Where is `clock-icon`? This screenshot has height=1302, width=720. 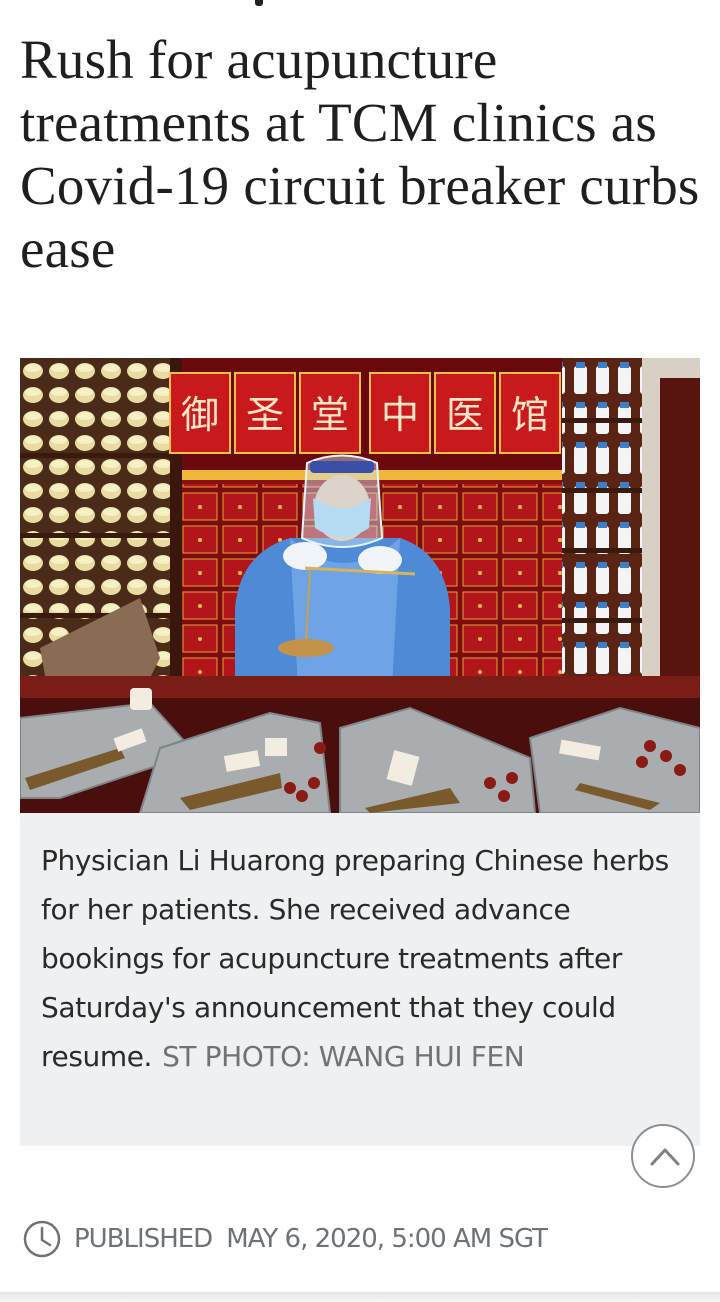 clock-icon is located at coordinates (42, 1239).